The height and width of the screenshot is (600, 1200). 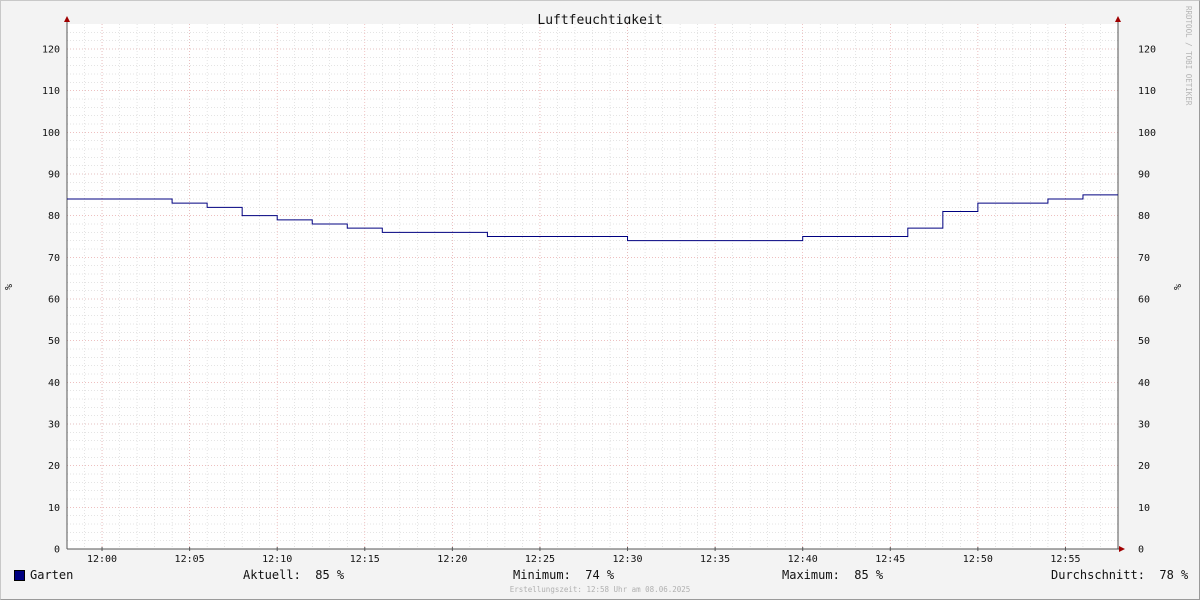 I want to click on y-tick-label-right: 70, so click(x=1144, y=258).